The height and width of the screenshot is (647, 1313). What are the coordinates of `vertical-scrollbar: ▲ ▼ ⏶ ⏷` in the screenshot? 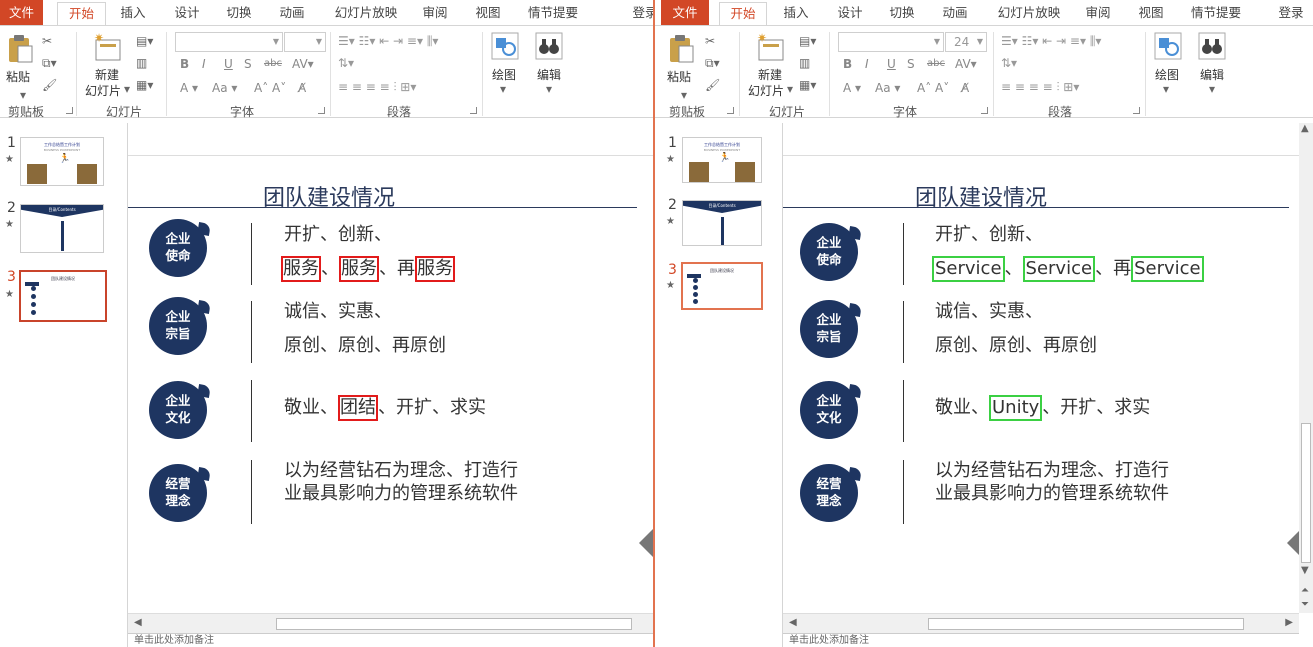 It's located at (1306, 368).